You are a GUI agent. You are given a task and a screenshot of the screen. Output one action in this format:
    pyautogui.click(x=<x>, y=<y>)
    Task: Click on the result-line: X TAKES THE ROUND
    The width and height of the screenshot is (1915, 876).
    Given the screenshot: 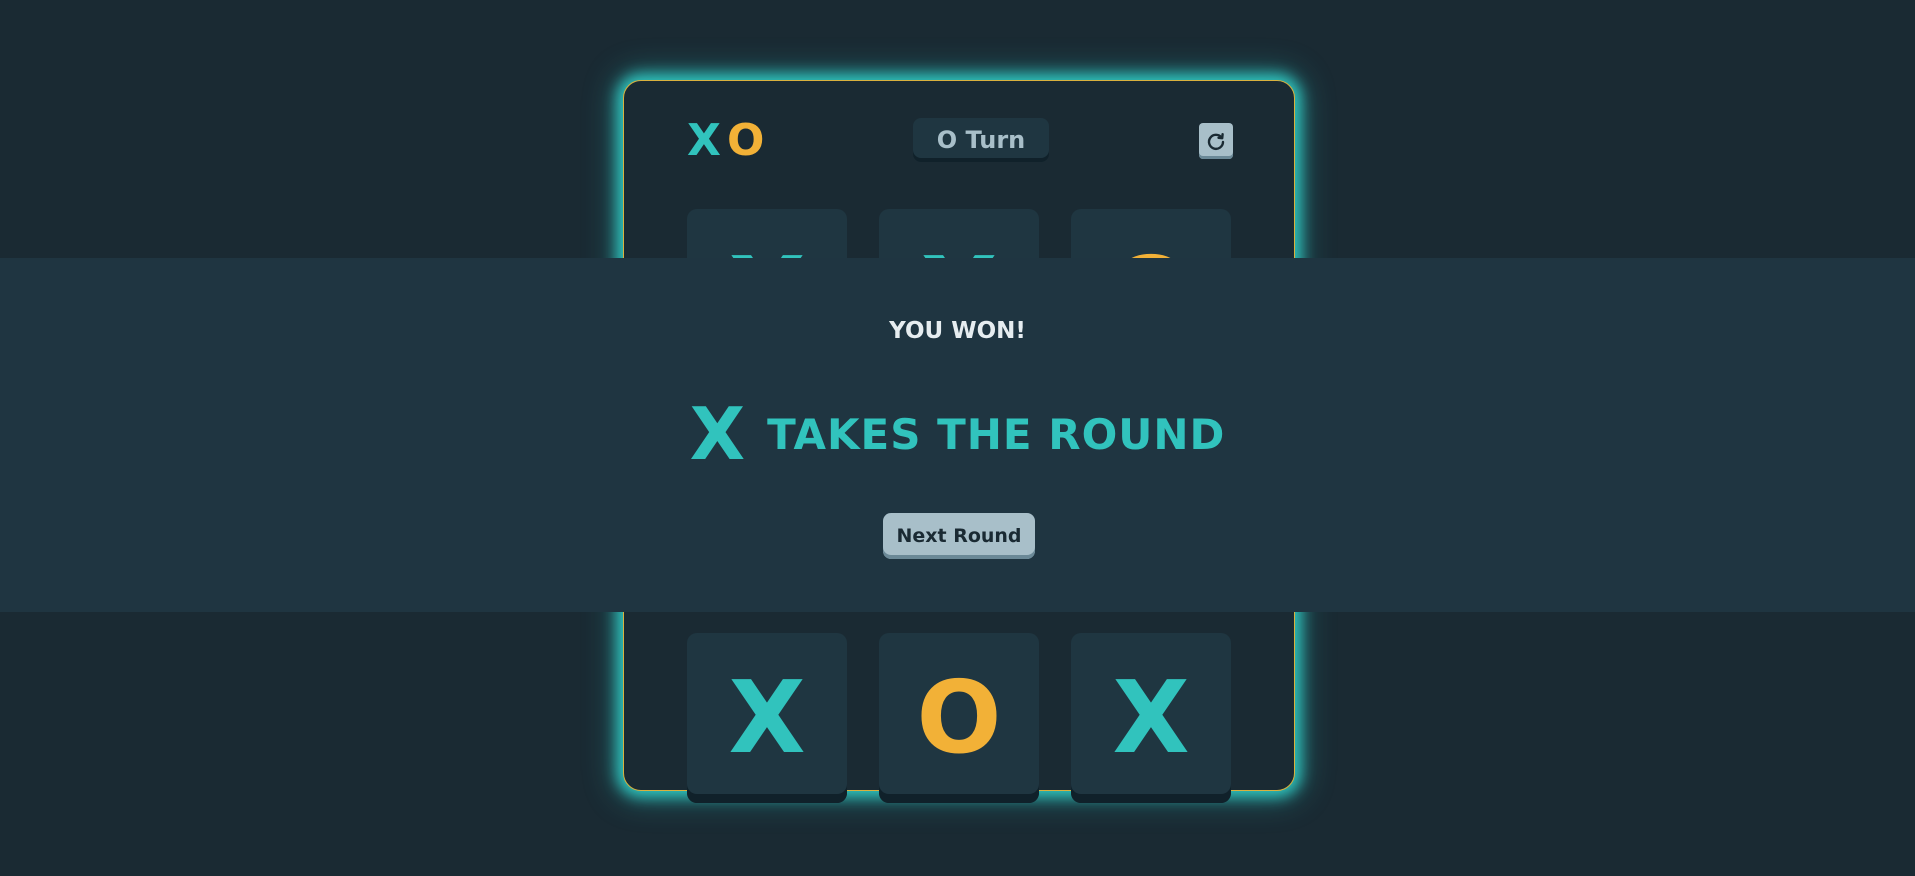 What is the action you would take?
    pyautogui.click(x=957, y=434)
    